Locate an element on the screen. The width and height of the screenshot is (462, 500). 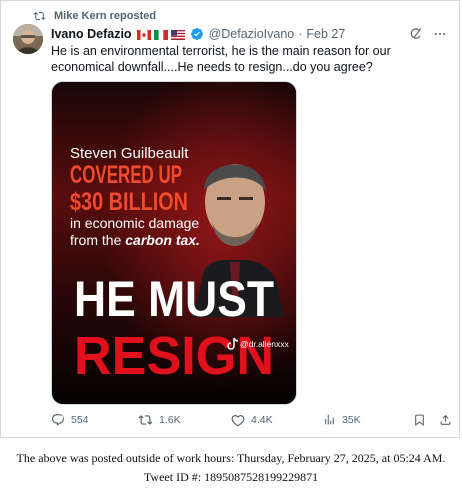
like-button: 4.4K is located at coordinates (252, 420).